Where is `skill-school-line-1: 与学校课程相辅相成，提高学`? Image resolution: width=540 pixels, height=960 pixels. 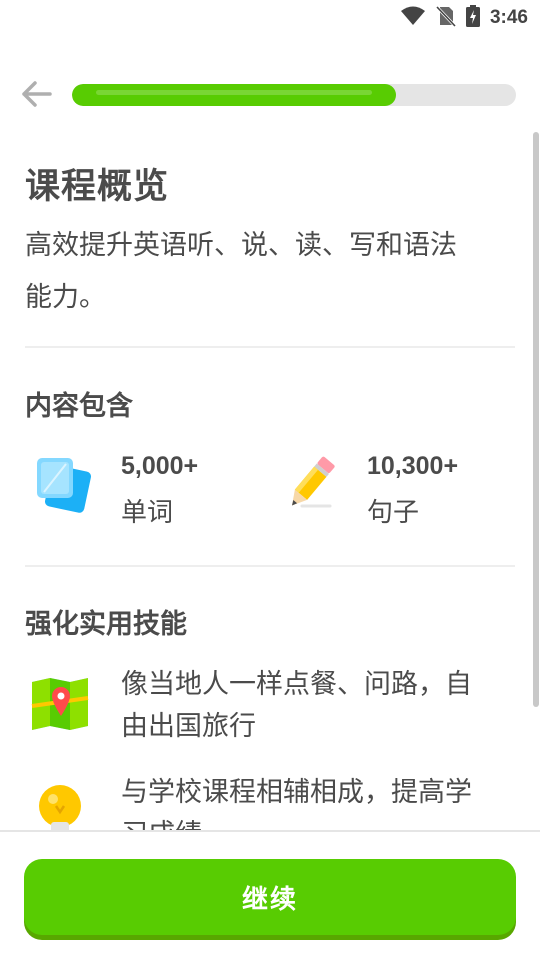 skill-school-line-1: 与学校课程相辅相成，提高学 is located at coordinates (296, 792).